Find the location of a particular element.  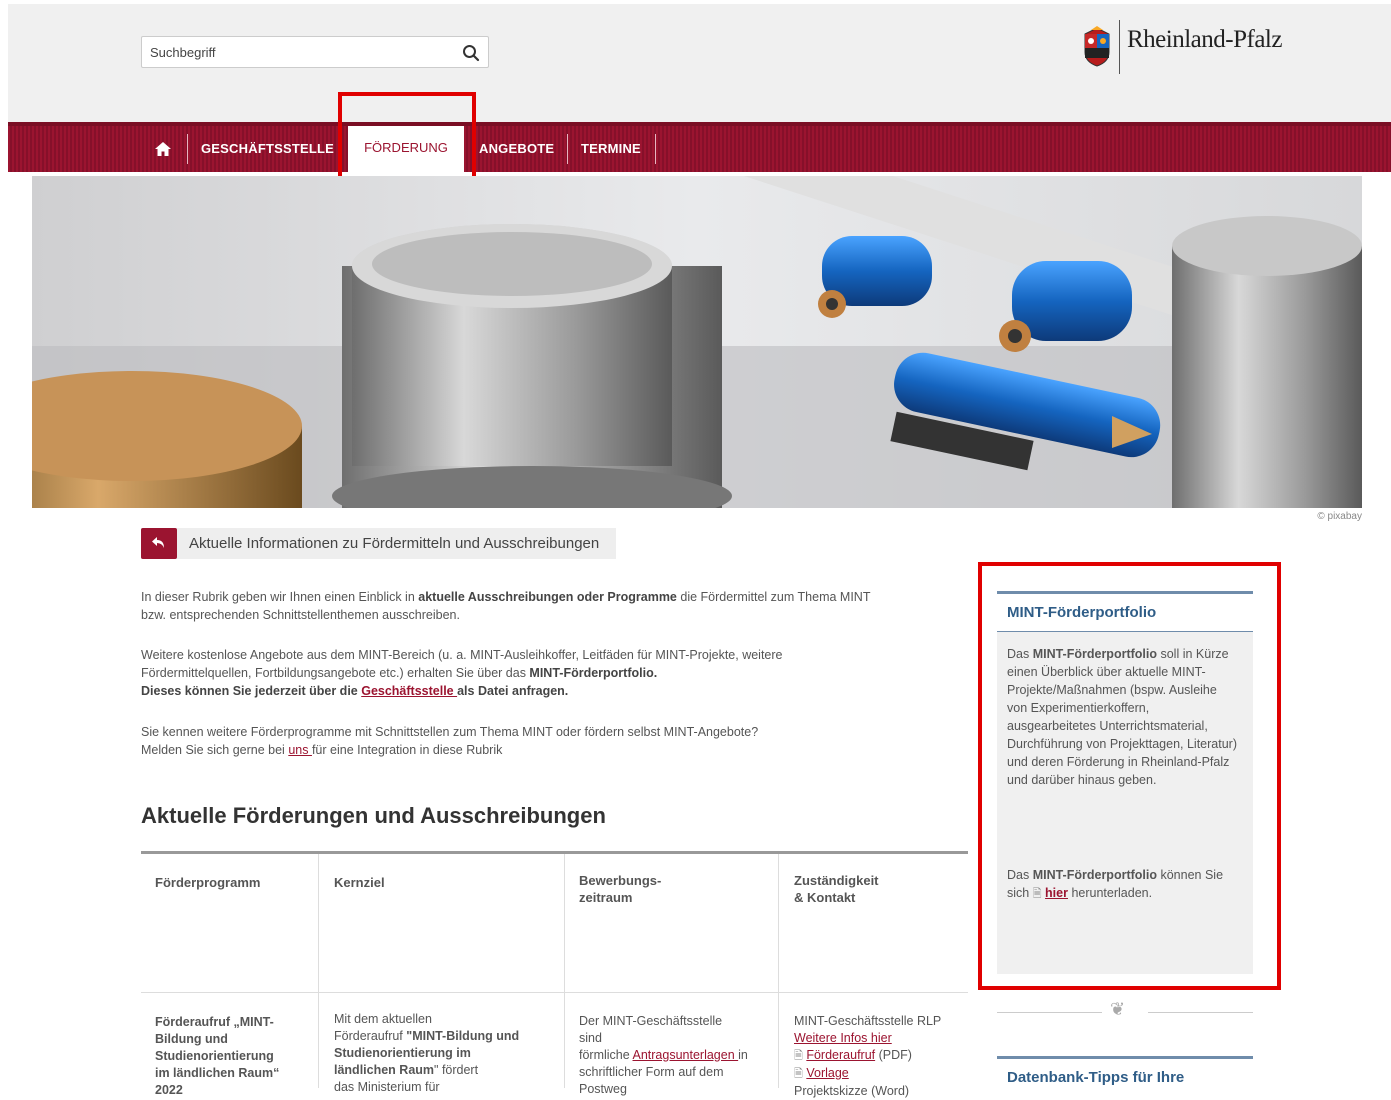

ornament-divider-right is located at coordinates (1200, 1012).